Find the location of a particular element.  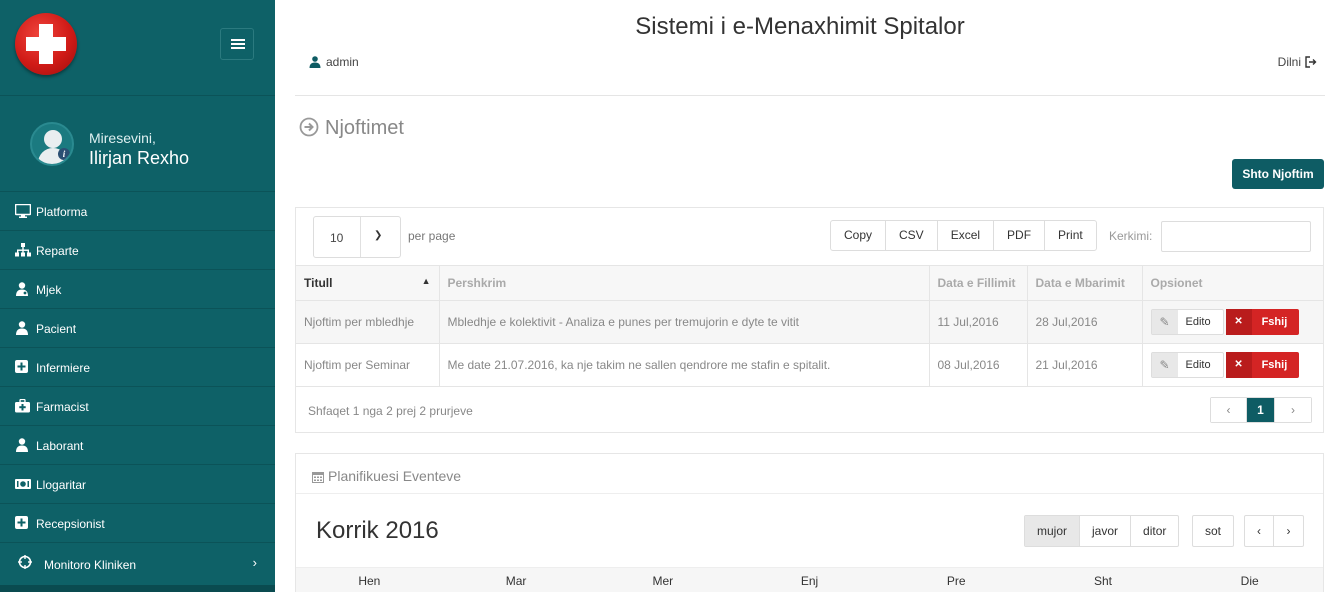

column-header-data-fillimit: Data e Fillimit is located at coordinates (978, 283).